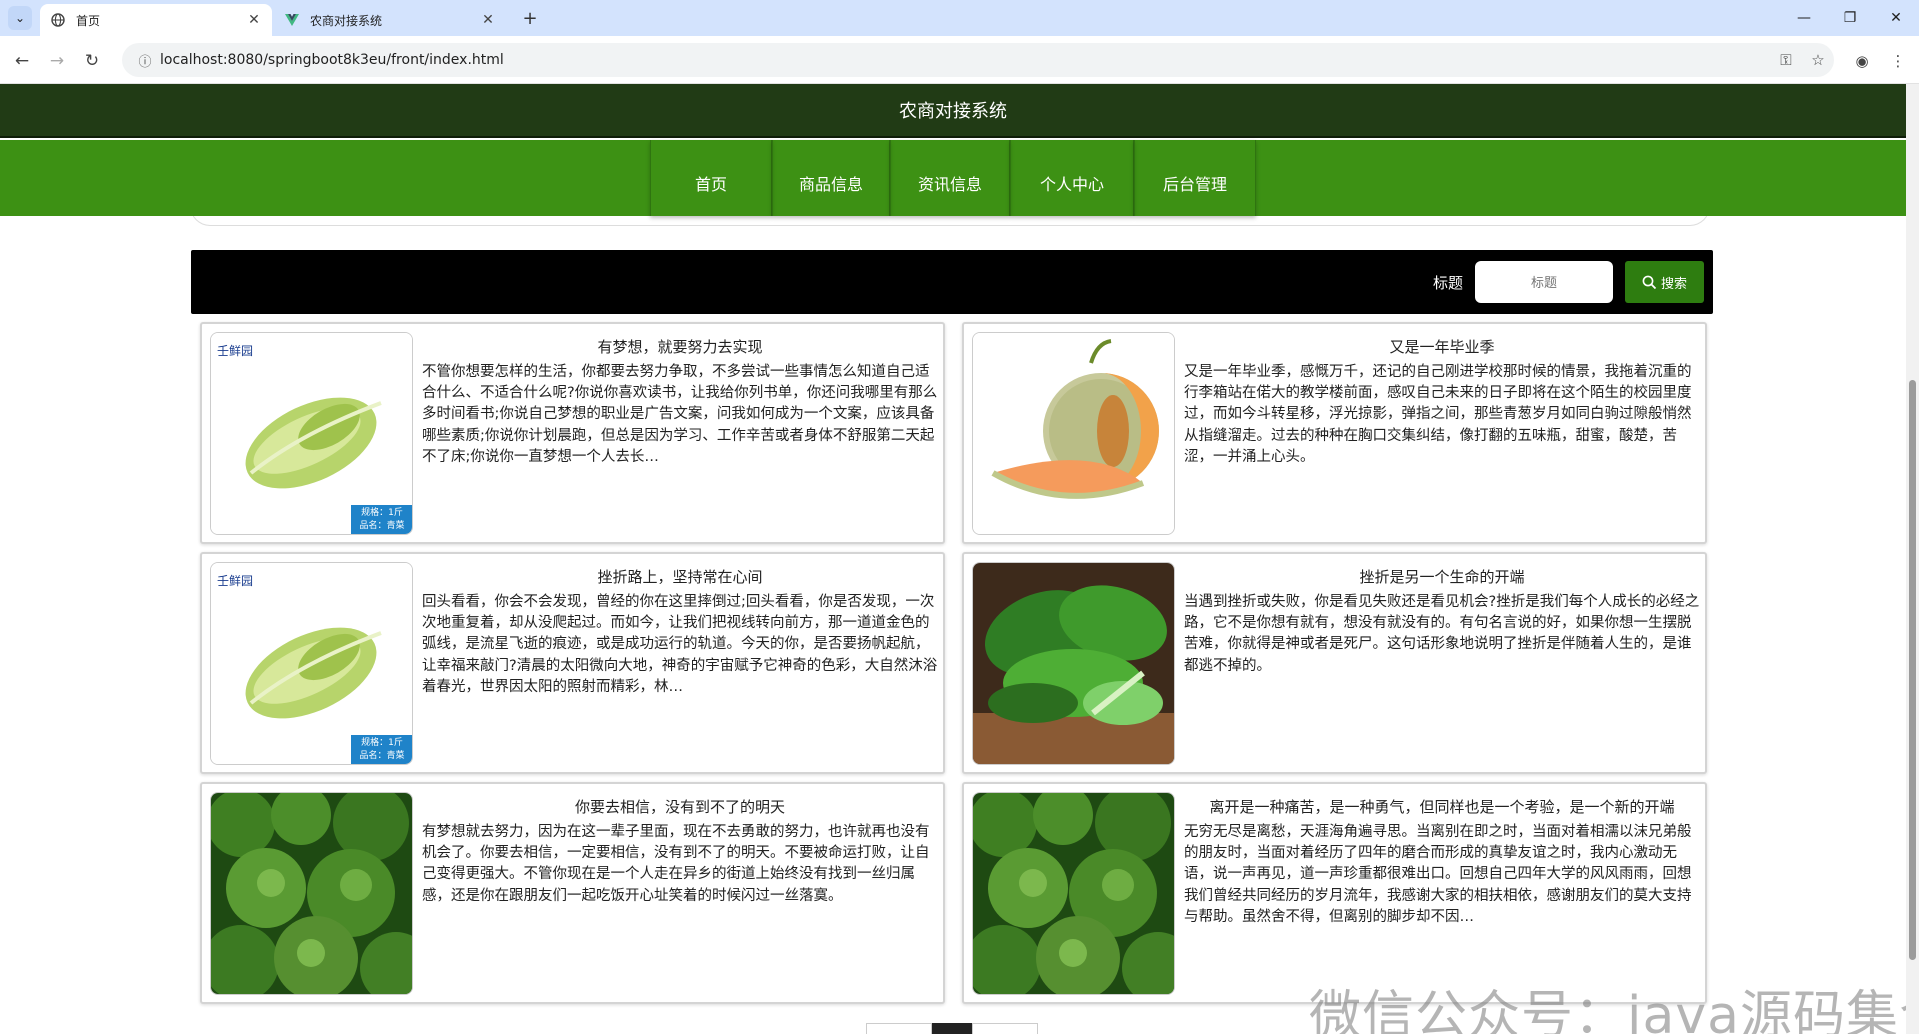 The width and height of the screenshot is (1919, 1034). What do you see at coordinates (1786, 60) in the screenshot?
I see `password-key-icon: ⚿` at bounding box center [1786, 60].